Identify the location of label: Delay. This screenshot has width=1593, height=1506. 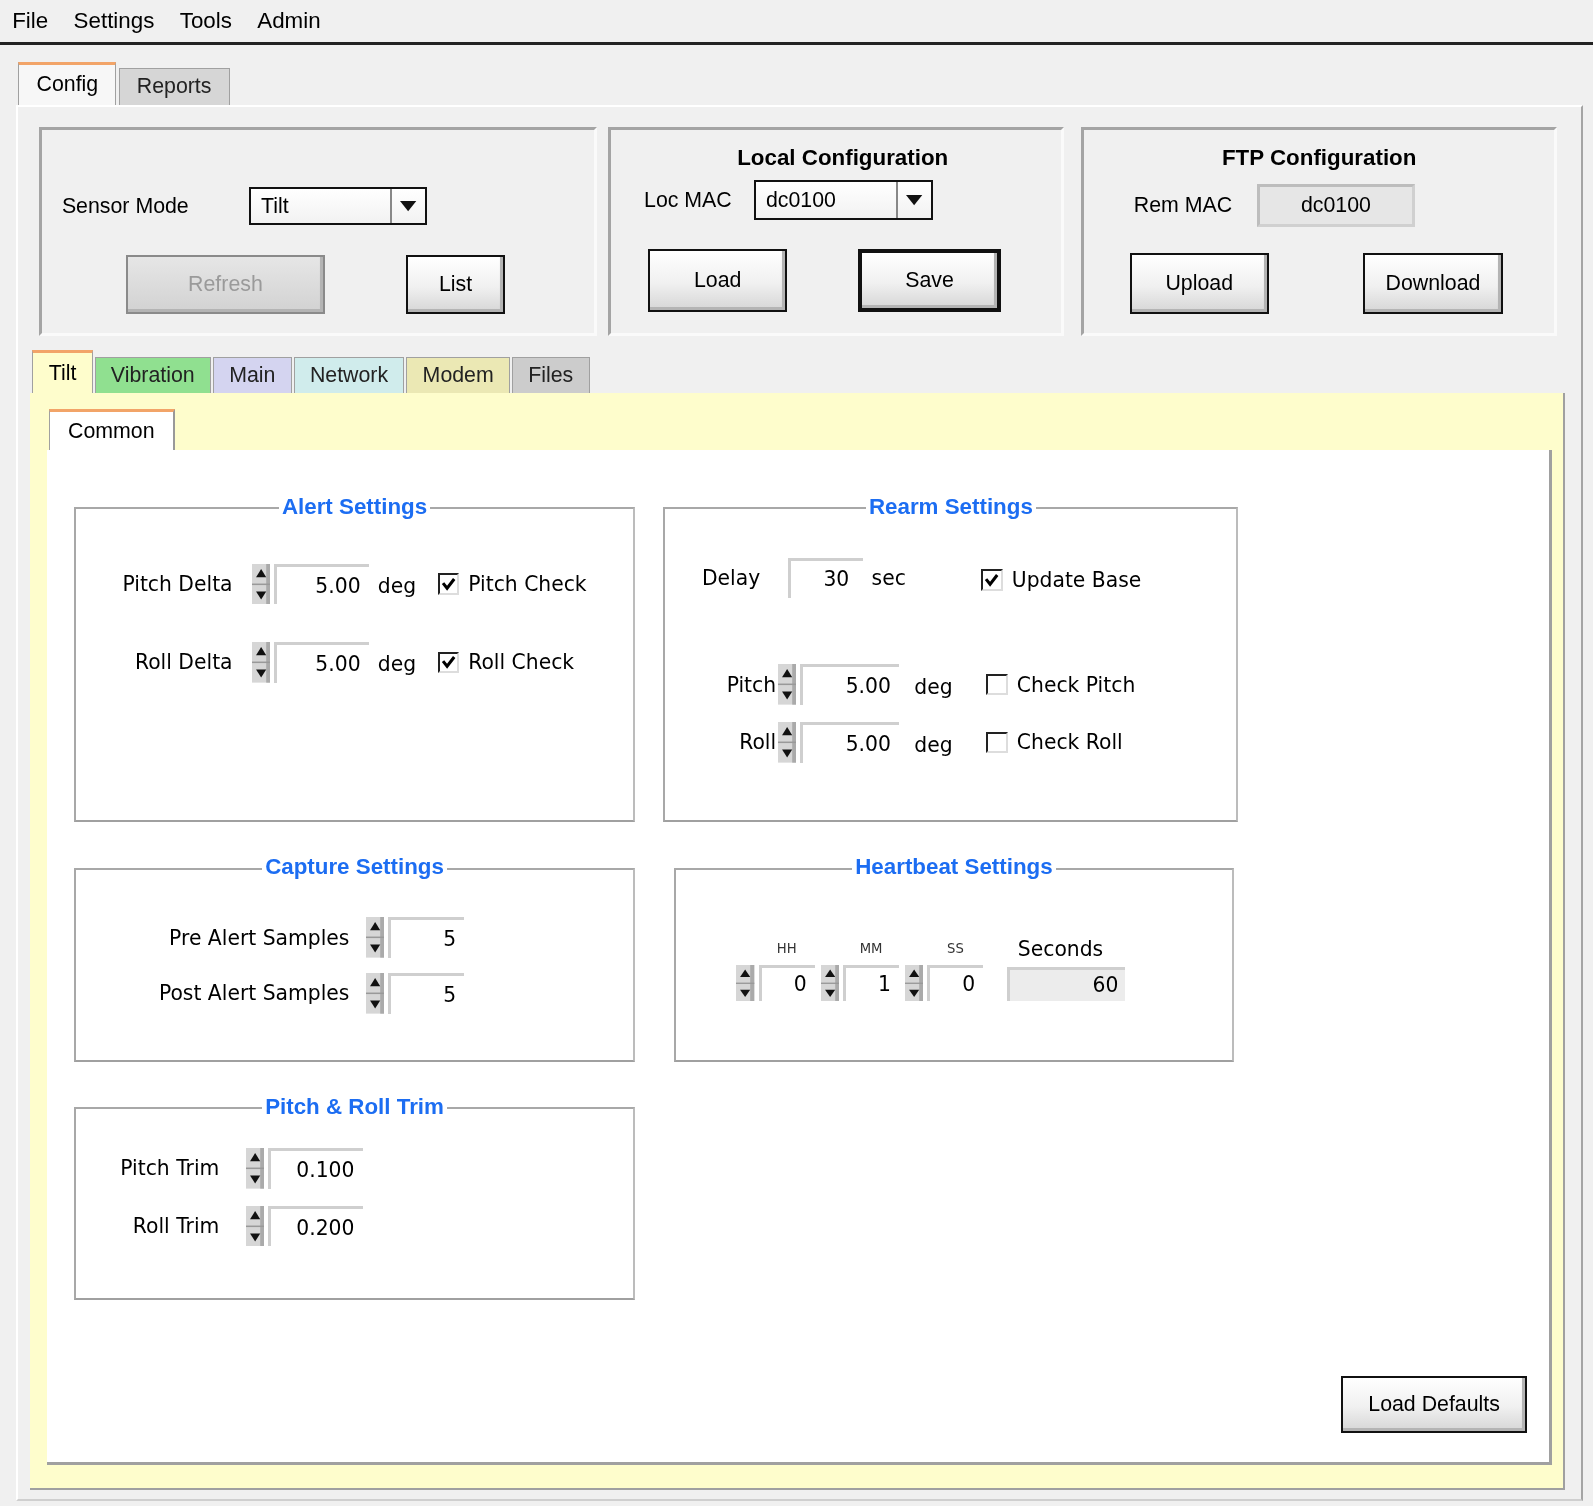
(731, 577).